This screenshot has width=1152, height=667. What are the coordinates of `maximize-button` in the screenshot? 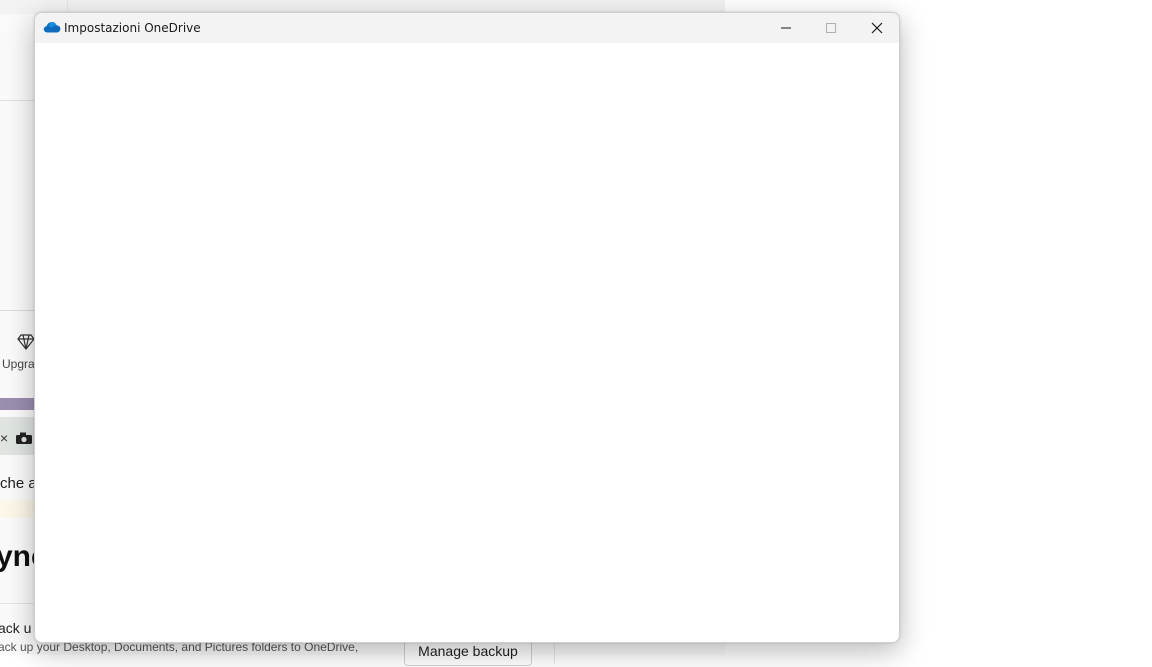 It's located at (831, 28).